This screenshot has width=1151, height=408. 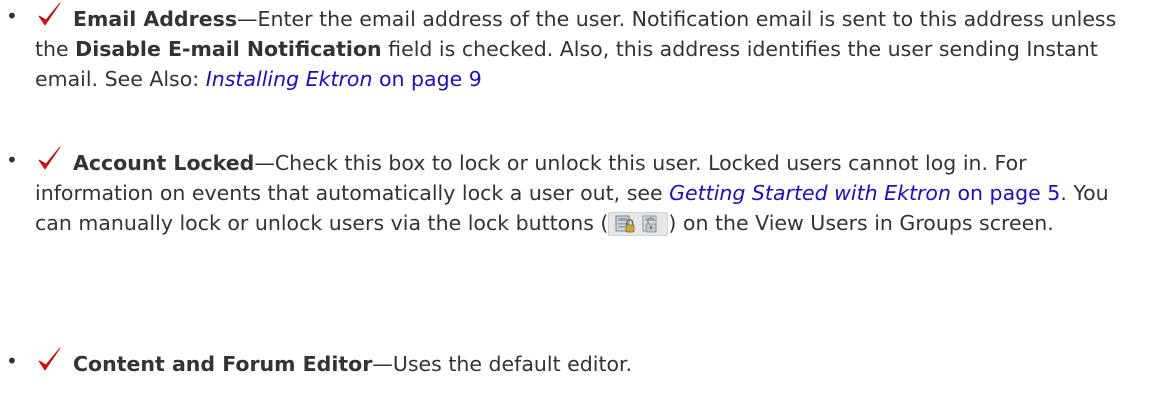 I want to click on link-page-ref: on page 5, so click(x=1005, y=193).